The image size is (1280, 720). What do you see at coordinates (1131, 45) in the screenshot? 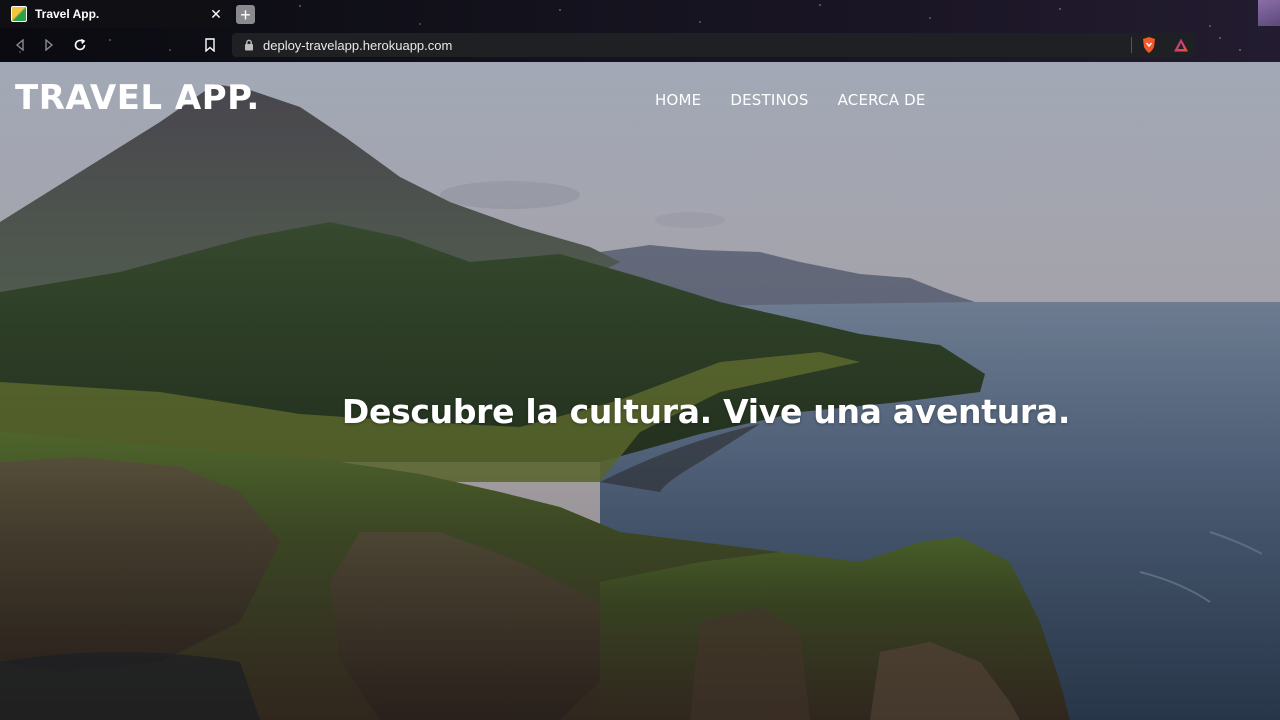
I see `address-divider` at bounding box center [1131, 45].